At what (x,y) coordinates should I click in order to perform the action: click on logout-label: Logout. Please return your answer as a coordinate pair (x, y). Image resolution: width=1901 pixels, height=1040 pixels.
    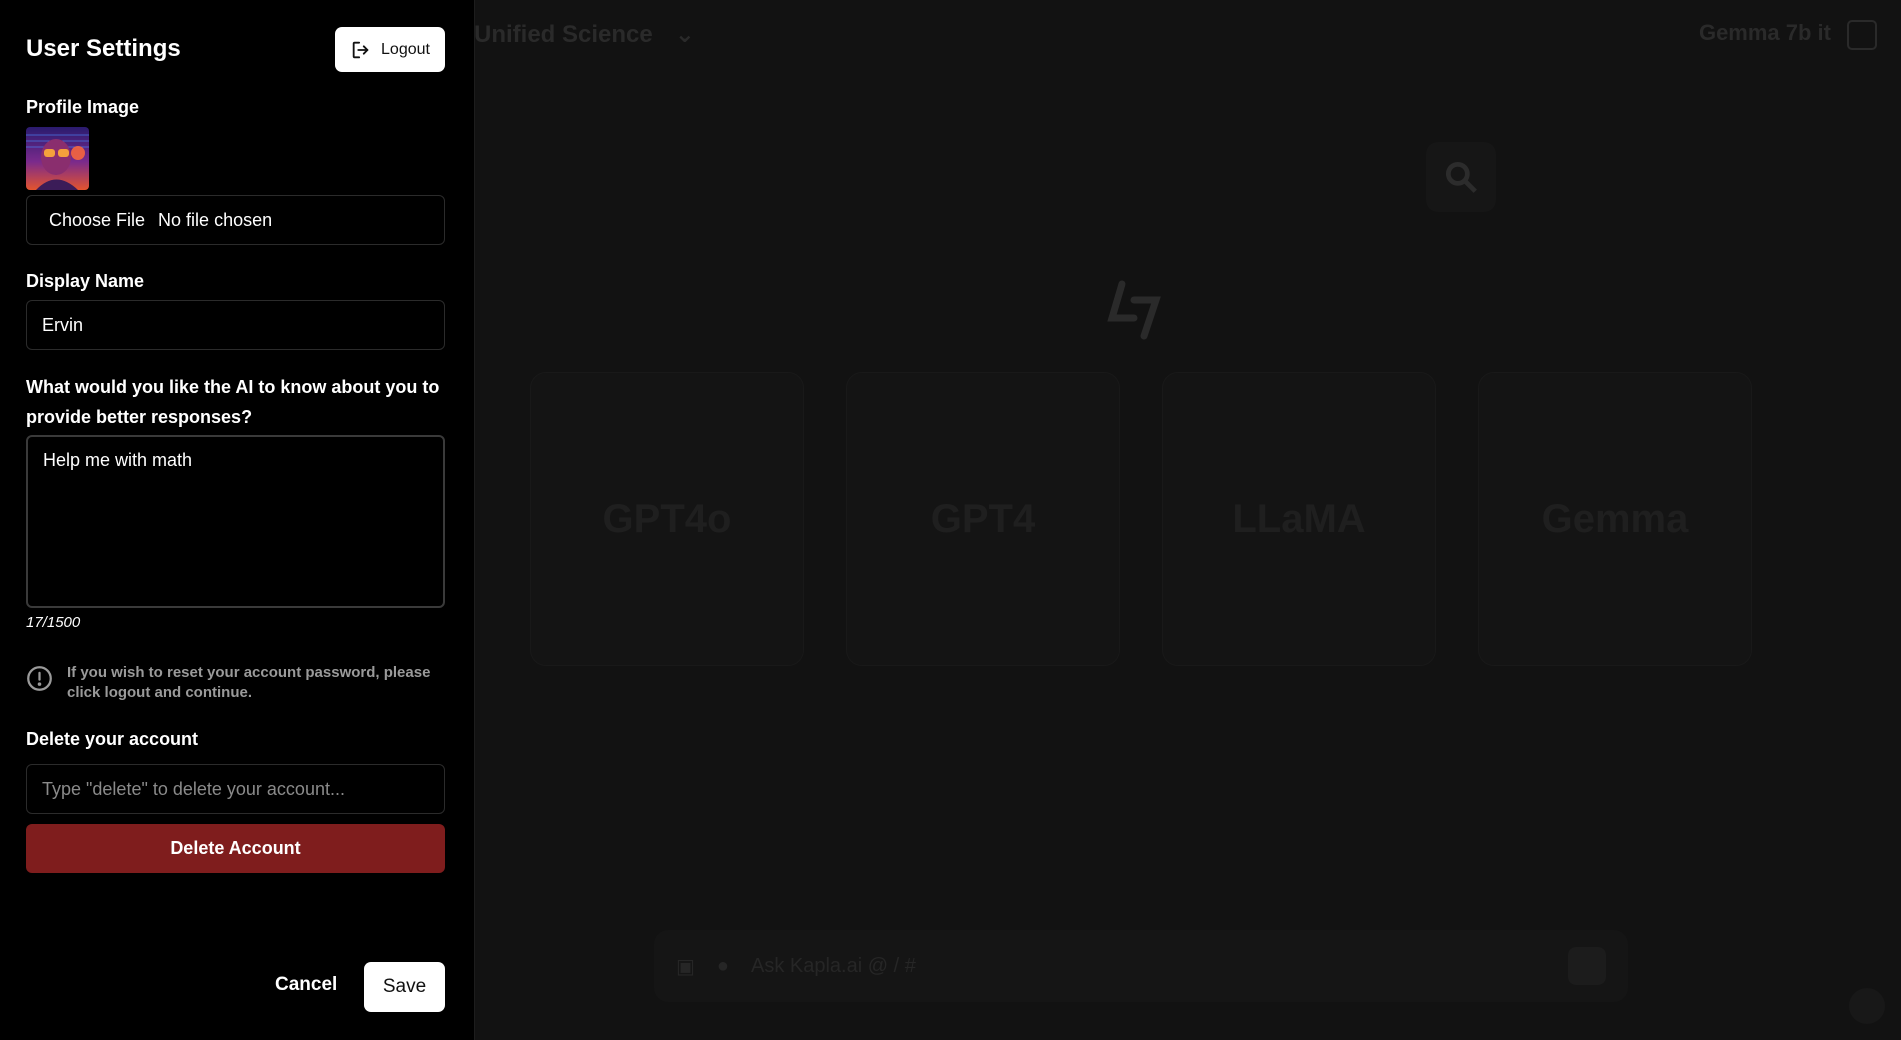
    Looking at the image, I should click on (405, 49).